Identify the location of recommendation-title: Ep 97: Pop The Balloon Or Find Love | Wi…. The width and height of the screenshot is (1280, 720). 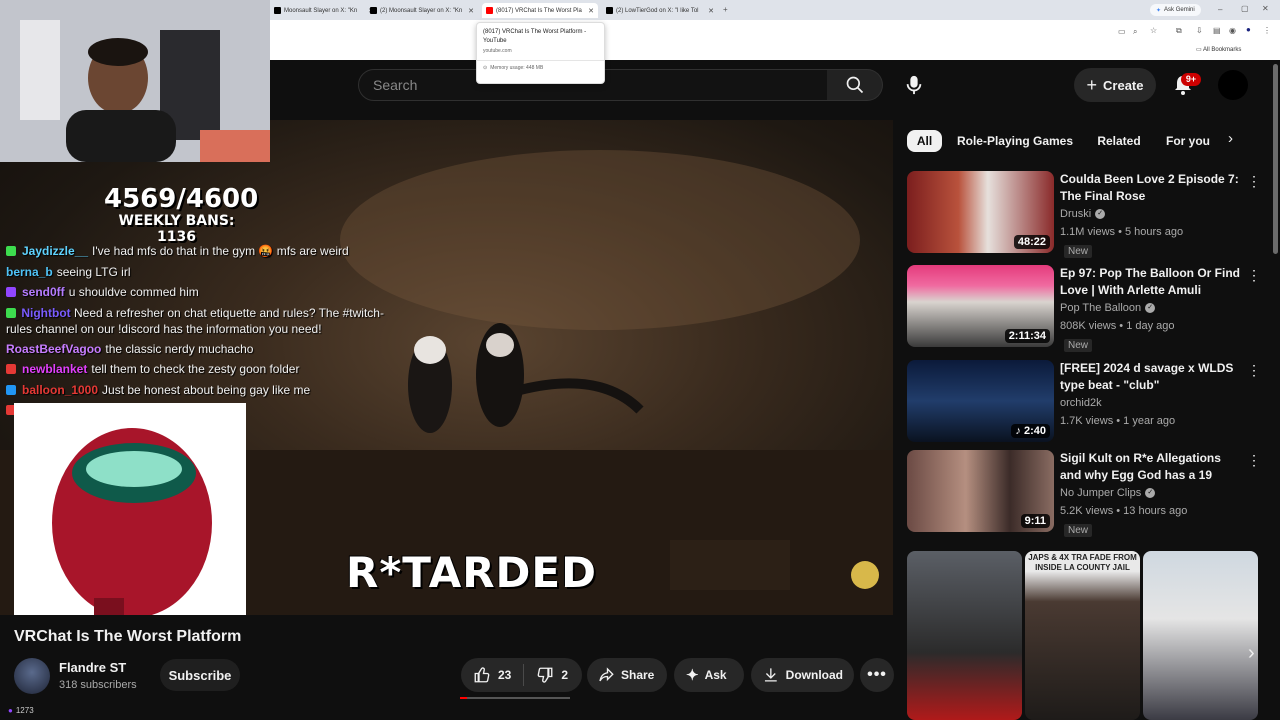
(1152, 282).